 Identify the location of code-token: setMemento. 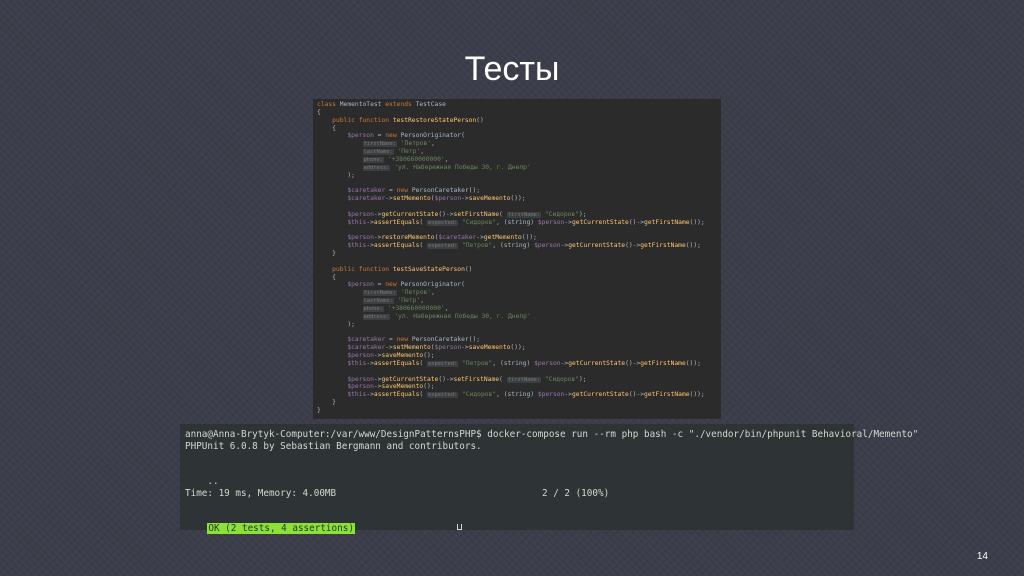
(411, 348).